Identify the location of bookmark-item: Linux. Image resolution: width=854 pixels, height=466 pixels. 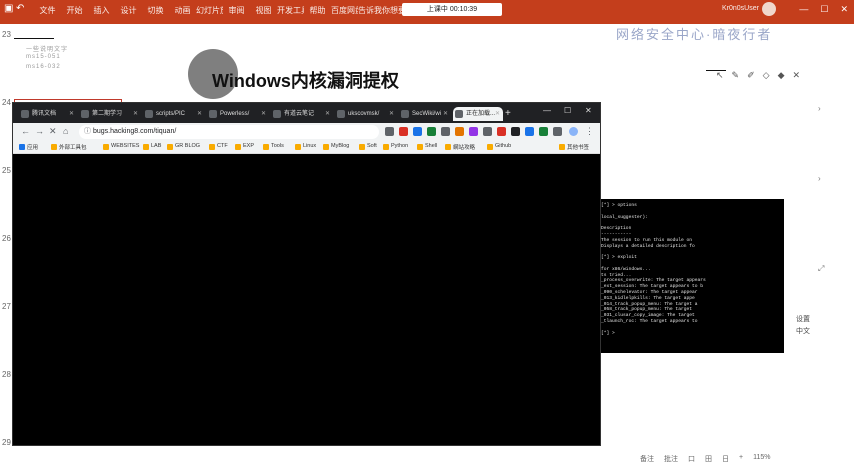
(305, 146).